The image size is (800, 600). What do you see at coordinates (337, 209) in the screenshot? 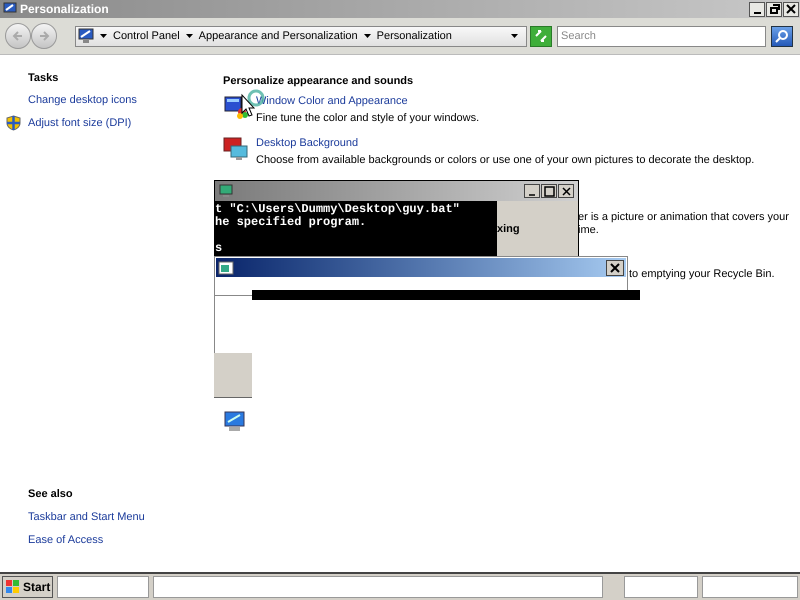
I see `console-line: t "C:\Users\Dummy\Desktop\guy.bat"` at bounding box center [337, 209].